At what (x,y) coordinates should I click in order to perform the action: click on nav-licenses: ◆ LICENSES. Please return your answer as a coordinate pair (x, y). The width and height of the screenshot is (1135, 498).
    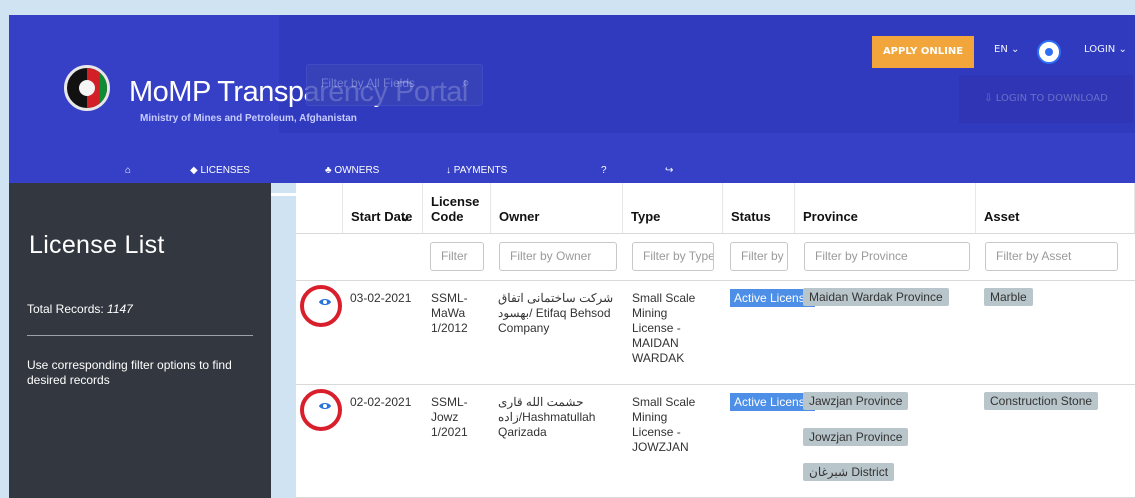
    Looking at the image, I should click on (220, 170).